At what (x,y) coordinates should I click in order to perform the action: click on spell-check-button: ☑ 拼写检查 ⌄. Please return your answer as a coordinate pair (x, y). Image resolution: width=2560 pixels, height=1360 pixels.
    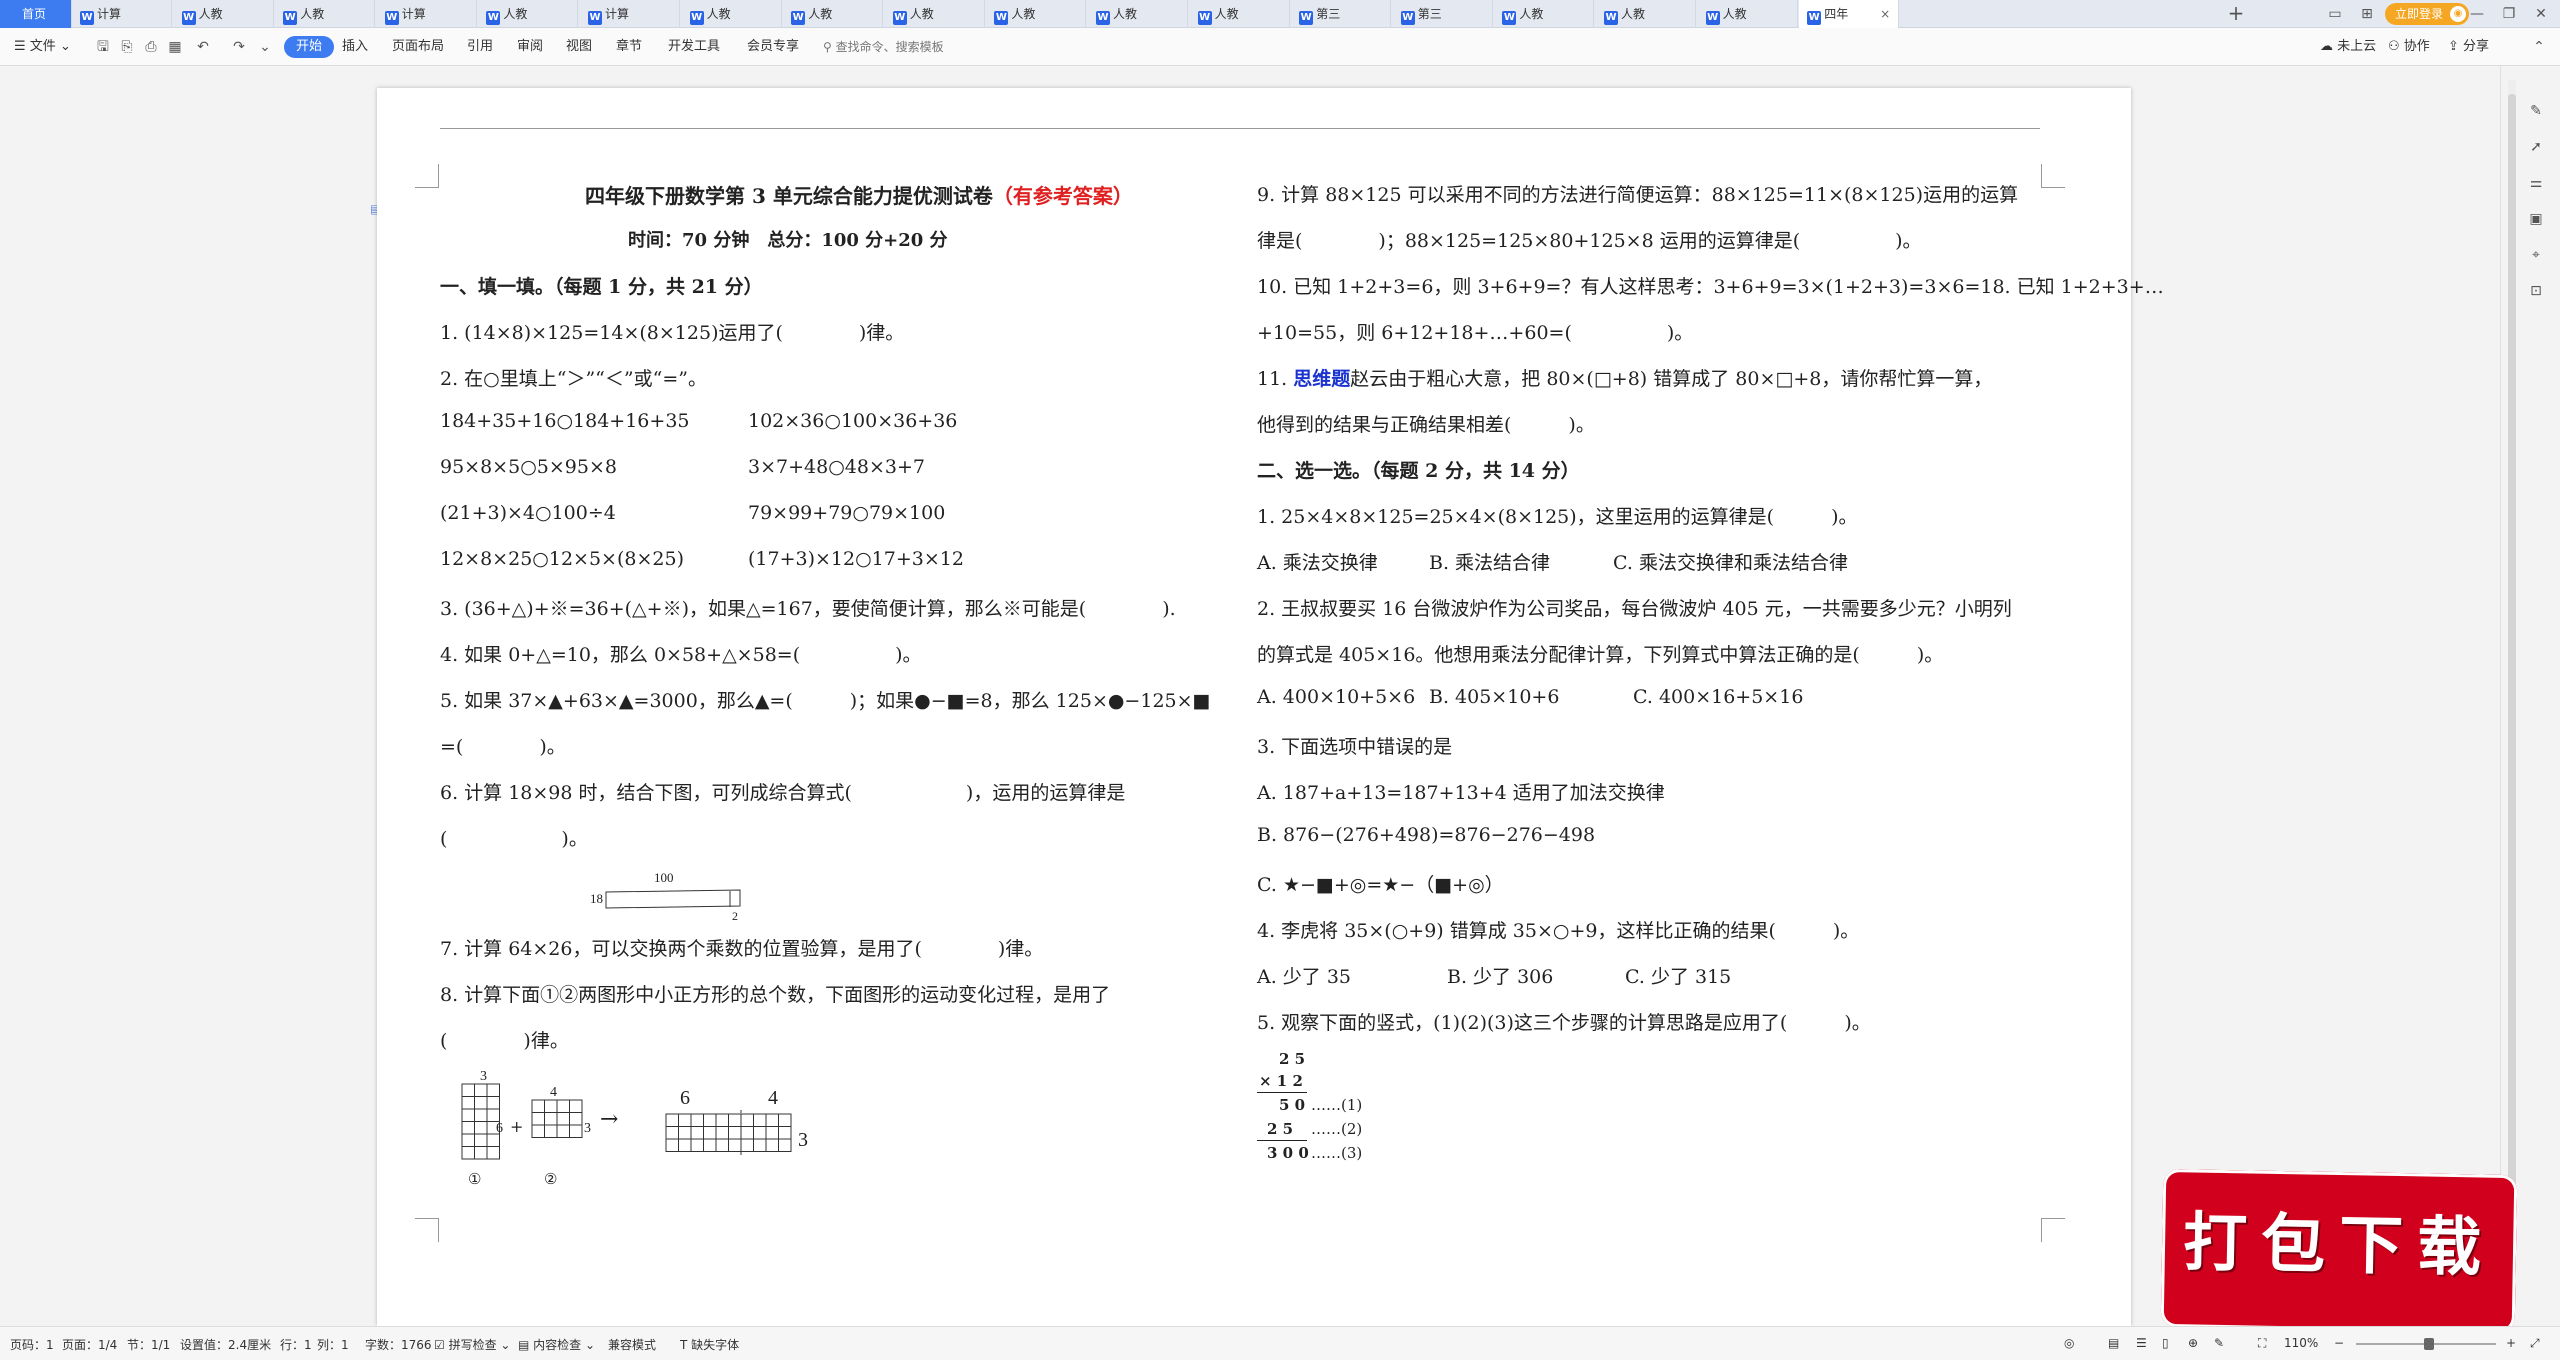
    Looking at the image, I should click on (472, 1344).